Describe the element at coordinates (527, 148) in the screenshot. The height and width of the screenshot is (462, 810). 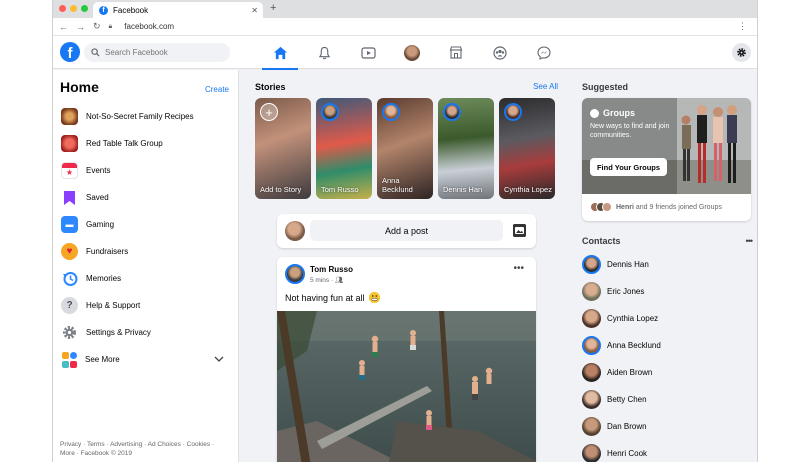
I see `story-card: Cynthia Lopez` at that location.